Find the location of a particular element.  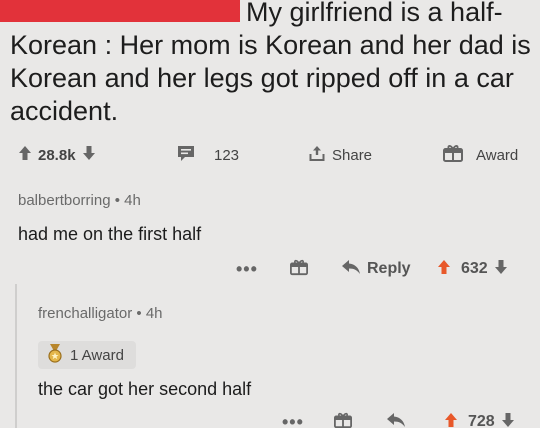

post-vote-count: 28.8k is located at coordinates (57, 155).